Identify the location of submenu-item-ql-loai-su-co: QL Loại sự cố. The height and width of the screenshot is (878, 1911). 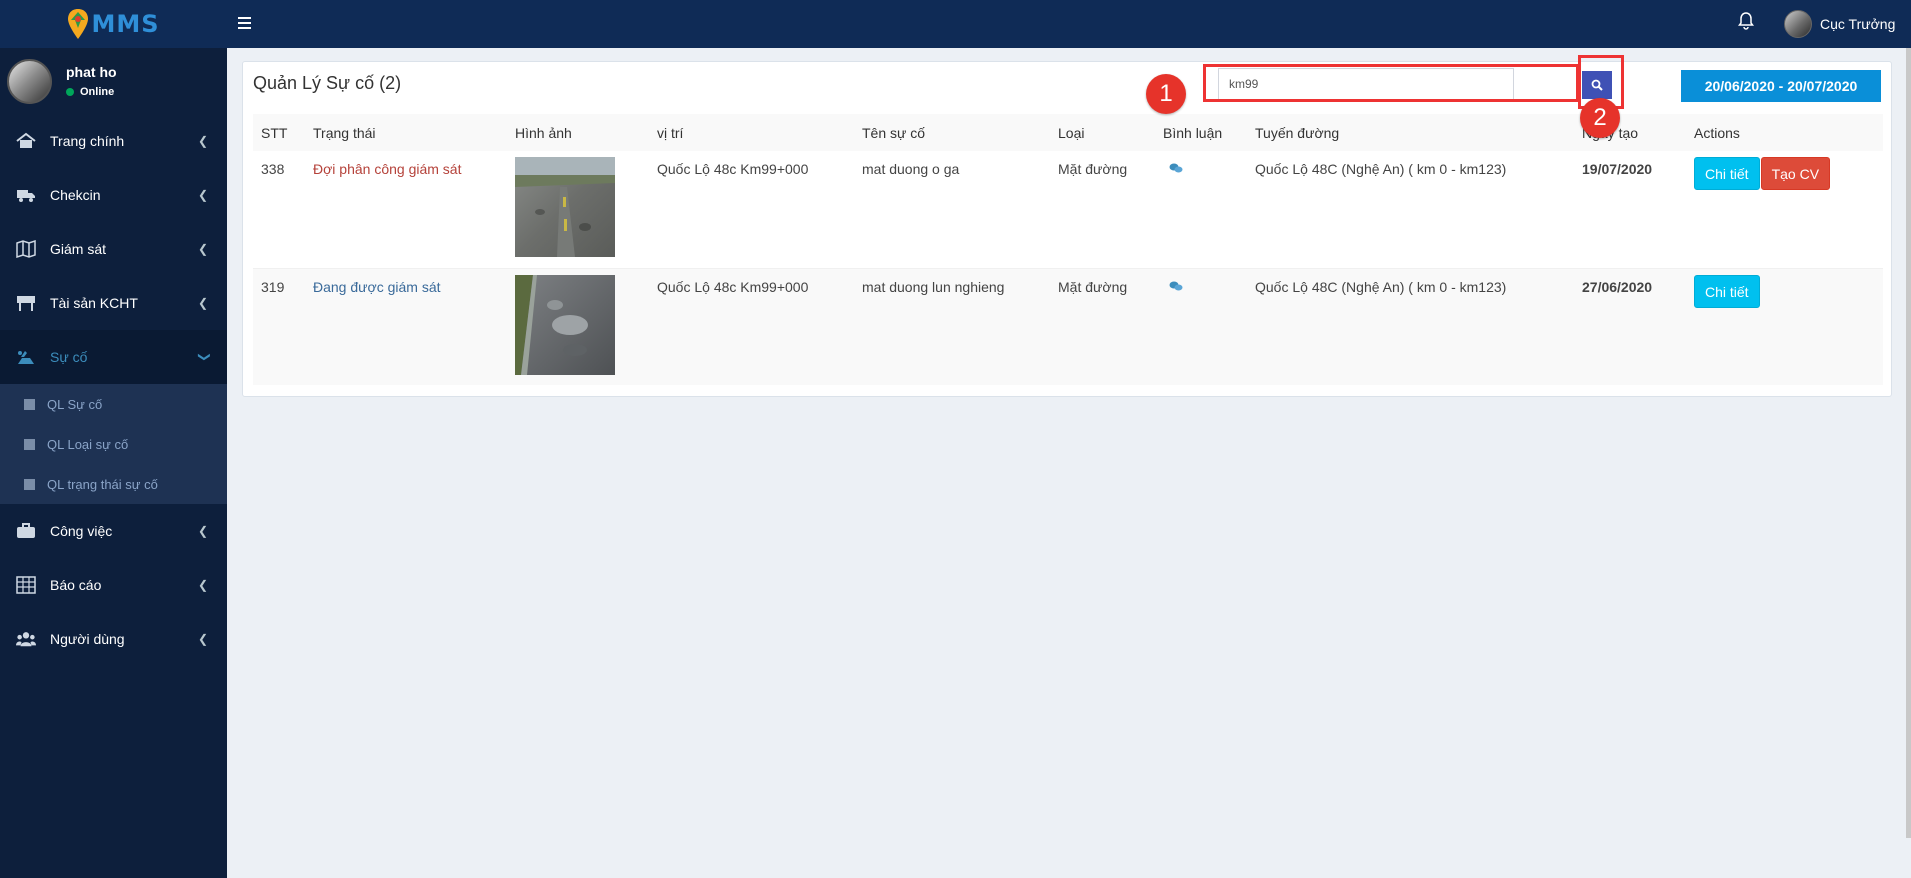
(113, 444).